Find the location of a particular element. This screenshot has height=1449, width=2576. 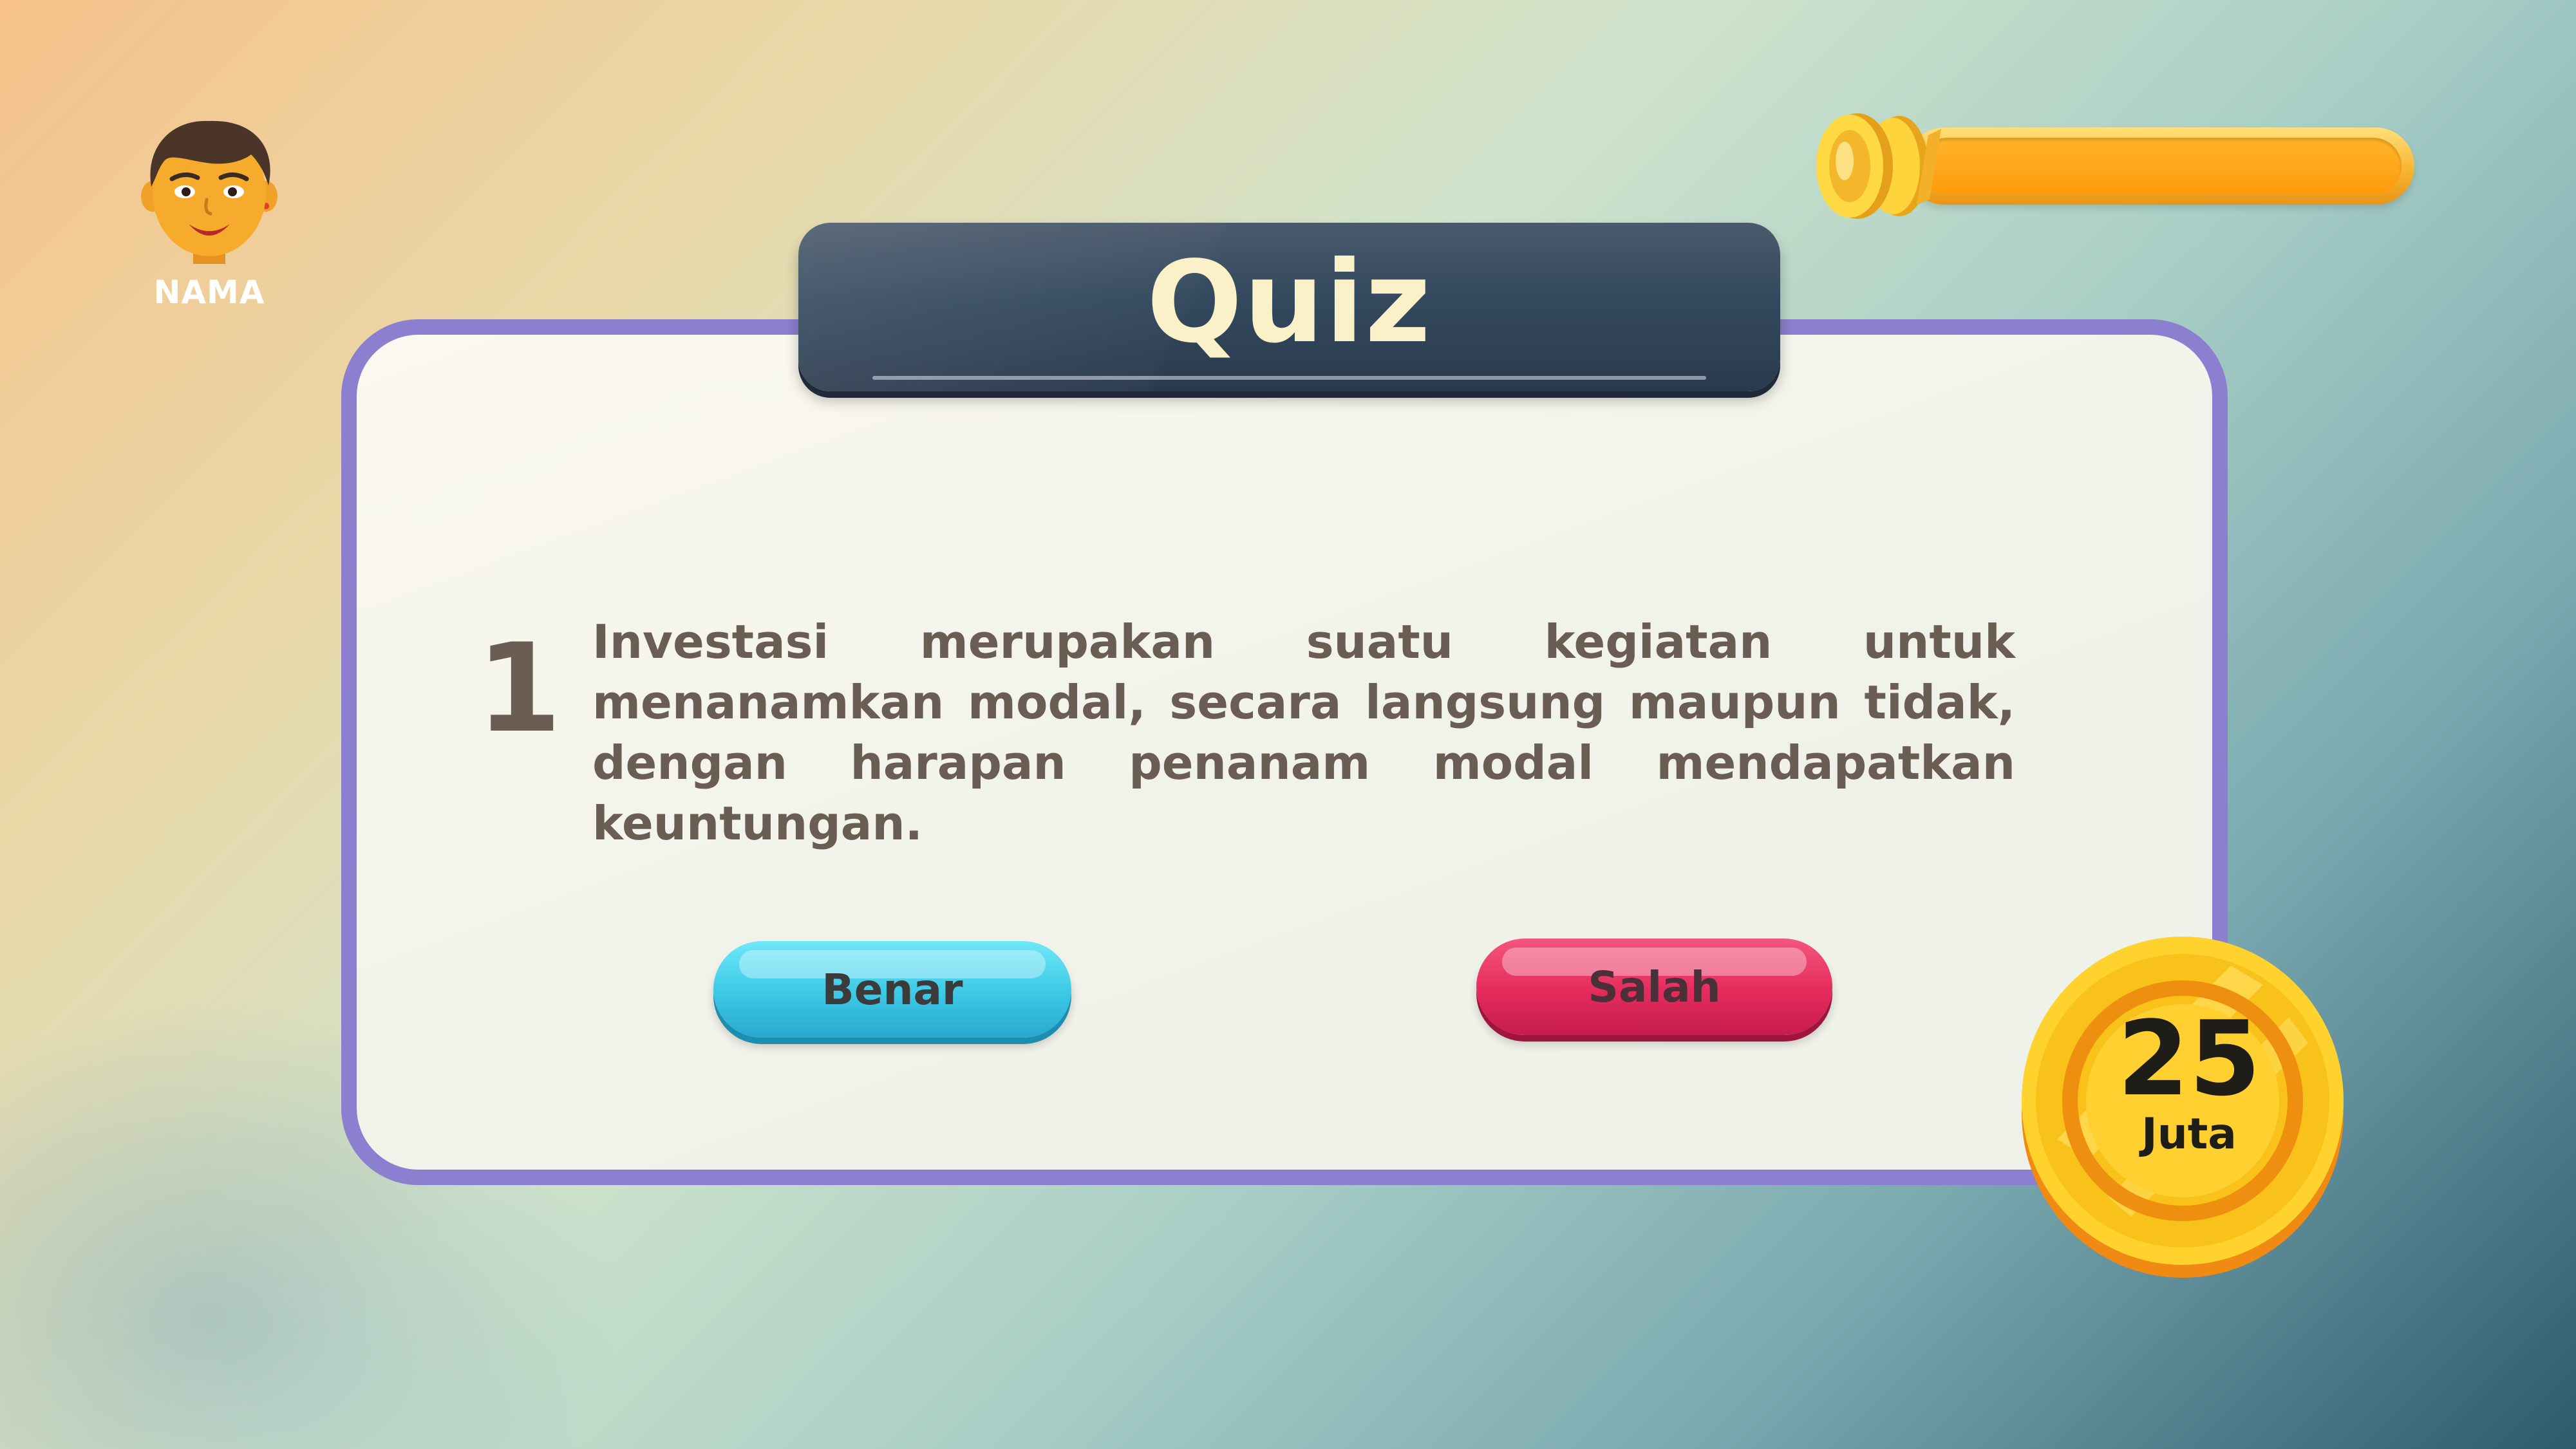

progress-track is located at coordinates (2160, 166).